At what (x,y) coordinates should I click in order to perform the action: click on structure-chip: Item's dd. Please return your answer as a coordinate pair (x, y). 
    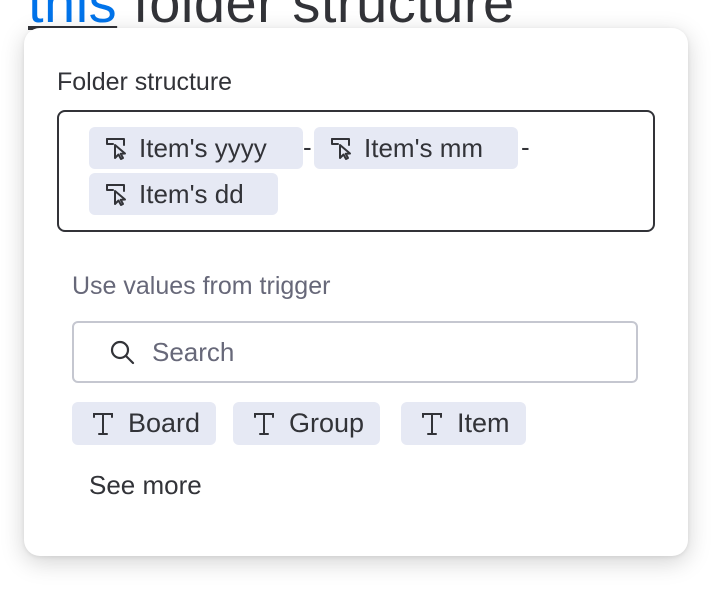
    Looking at the image, I should click on (183, 194).